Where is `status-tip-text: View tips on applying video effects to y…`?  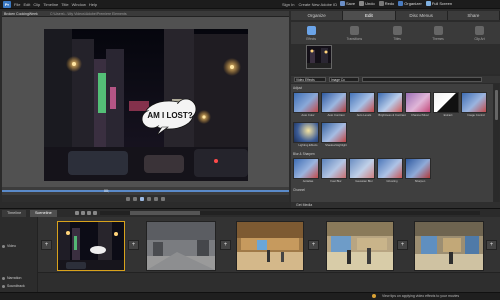 status-tip-text: View tips on applying video effects to y… is located at coordinates (420, 296).